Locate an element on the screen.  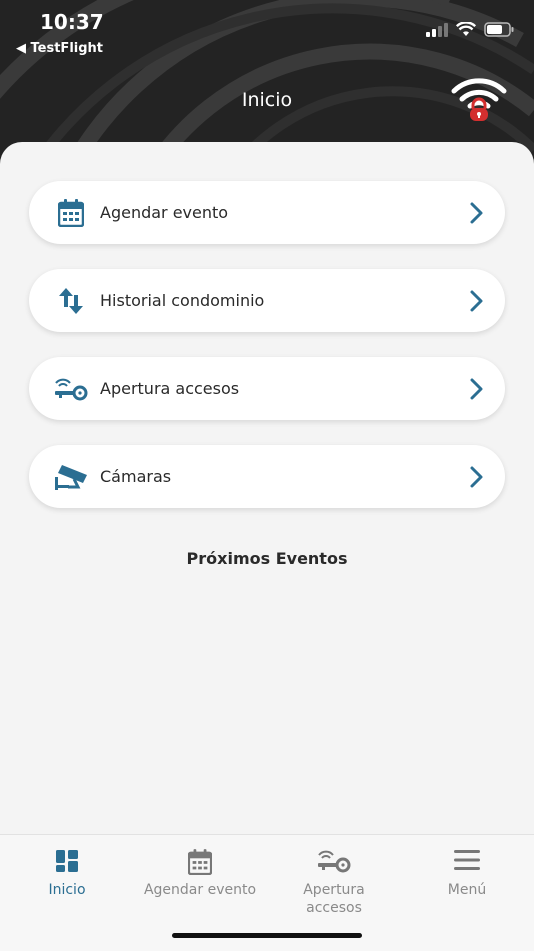
tab-label: Inicio is located at coordinates (67, 890).